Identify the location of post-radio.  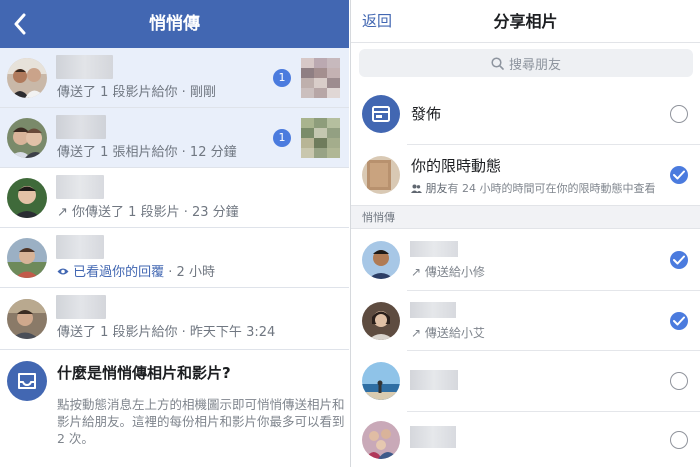
(679, 114).